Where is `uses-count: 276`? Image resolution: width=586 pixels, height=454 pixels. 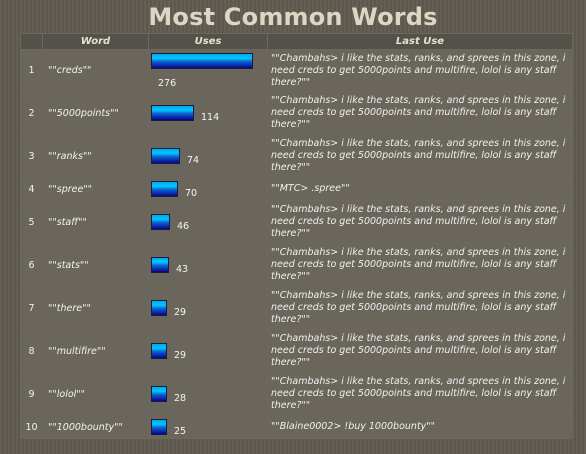 uses-count: 276 is located at coordinates (167, 83).